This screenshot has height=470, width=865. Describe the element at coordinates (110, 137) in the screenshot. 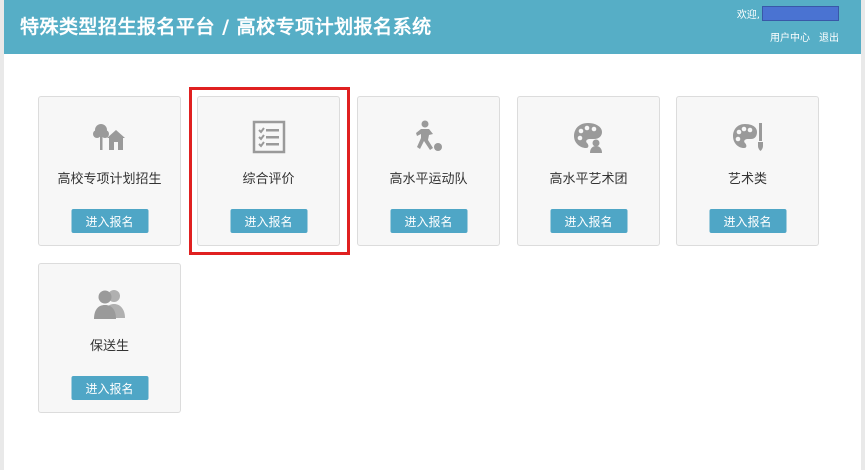

I see `house-tree-icon` at that location.